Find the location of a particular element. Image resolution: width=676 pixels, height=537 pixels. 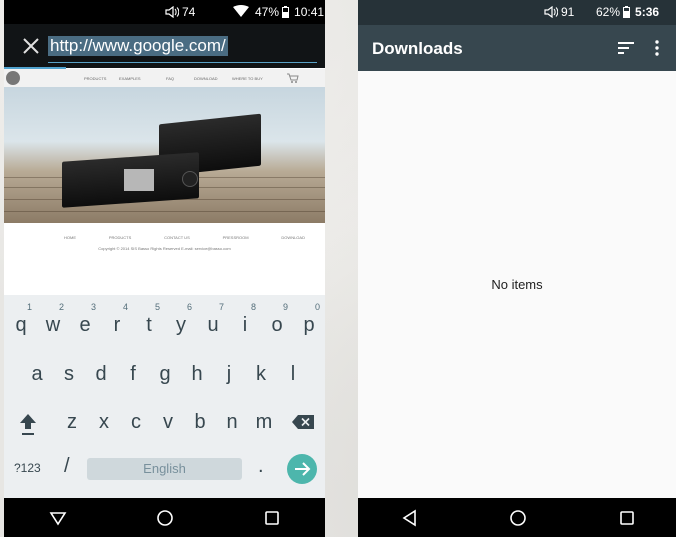

go-arrow-icon is located at coordinates (303, 469).